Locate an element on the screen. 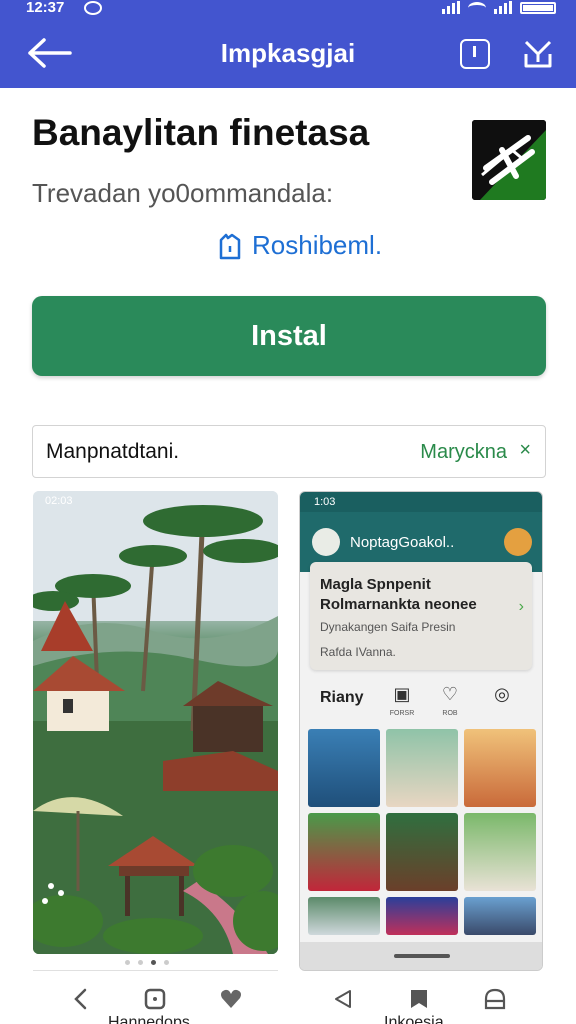 Image resolution: width=576 pixels, height=1024 pixels. triangle-back-icon is located at coordinates (343, 999).